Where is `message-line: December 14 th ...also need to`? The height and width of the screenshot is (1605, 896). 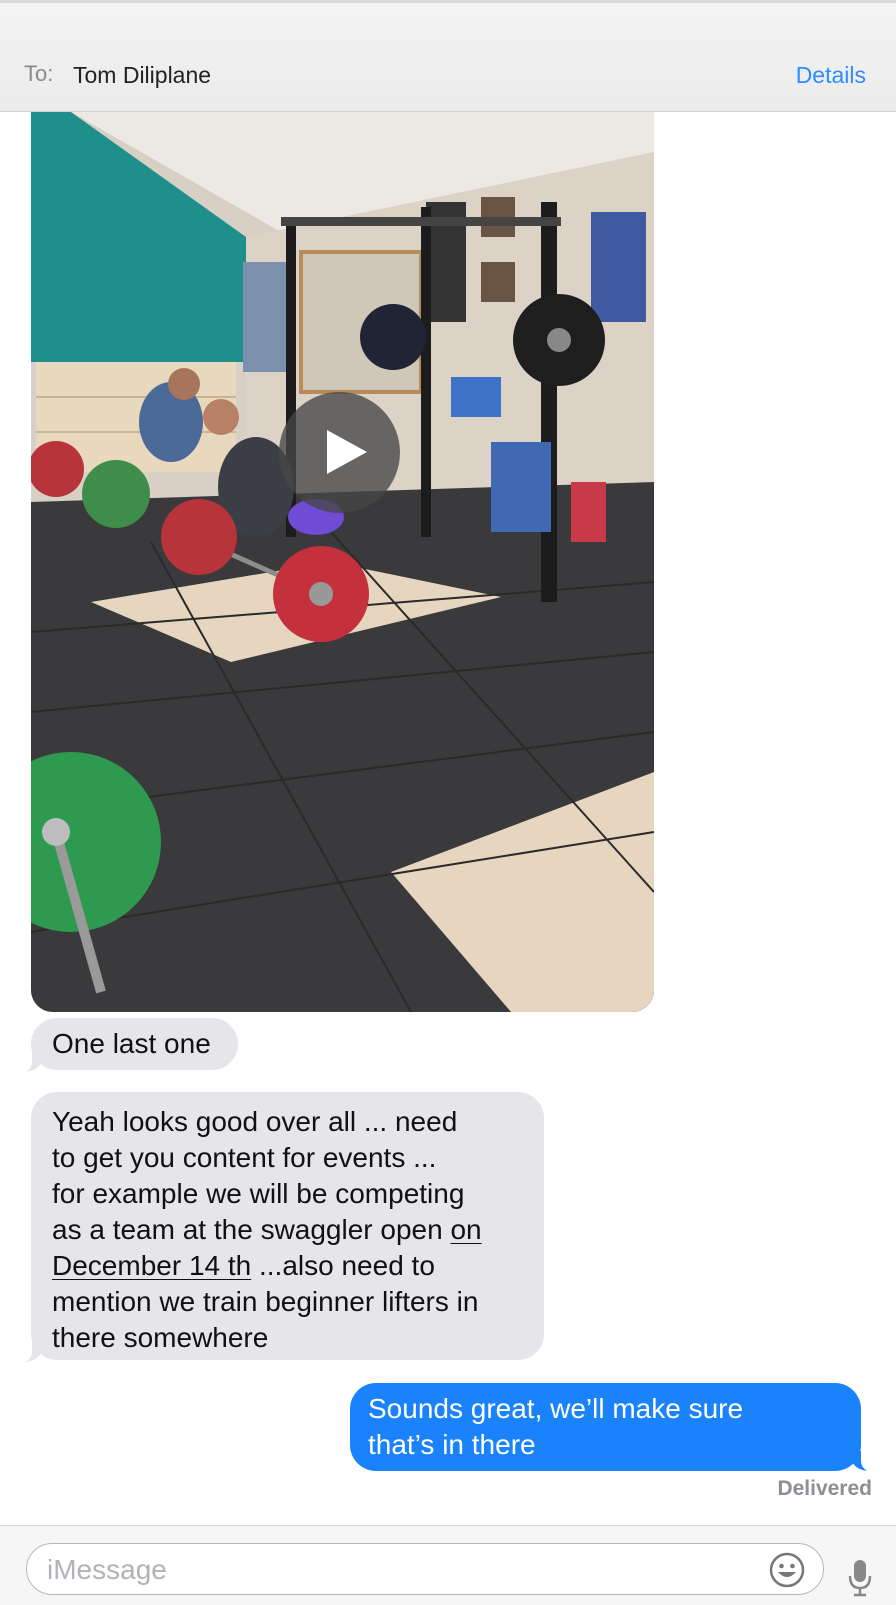
message-line: December 14 th ...also need to is located at coordinates (287, 1266).